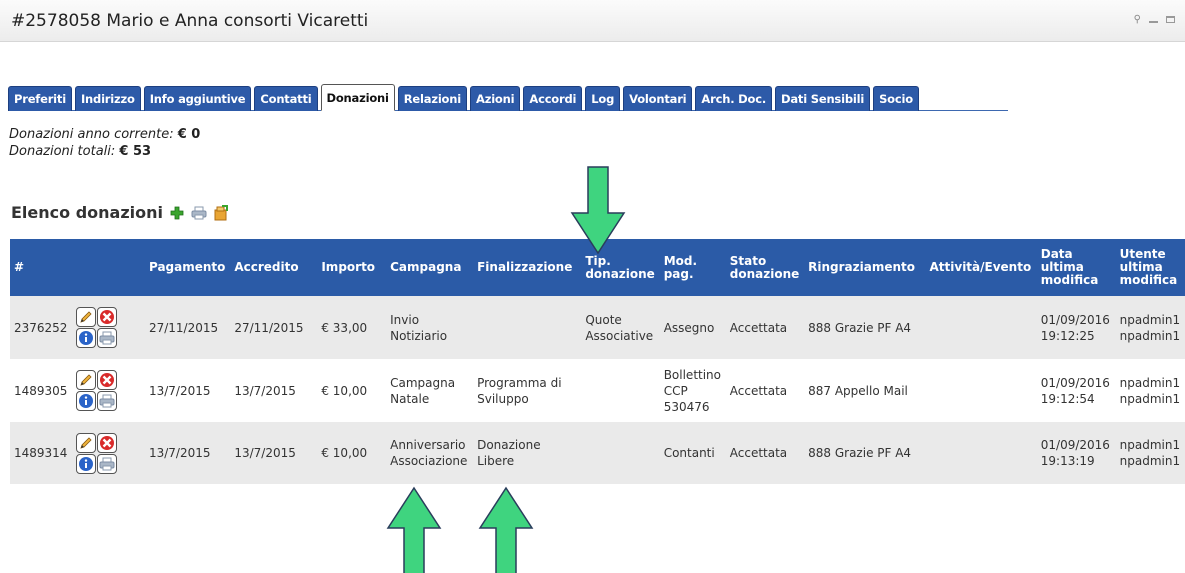 The width and height of the screenshot is (1185, 573). What do you see at coordinates (503, 398) in the screenshot?
I see `cell-line: Sviluppo` at bounding box center [503, 398].